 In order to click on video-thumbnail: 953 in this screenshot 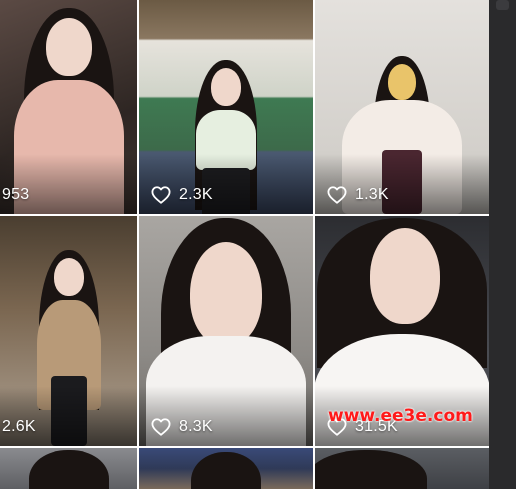, I will do `click(68, 107)`.